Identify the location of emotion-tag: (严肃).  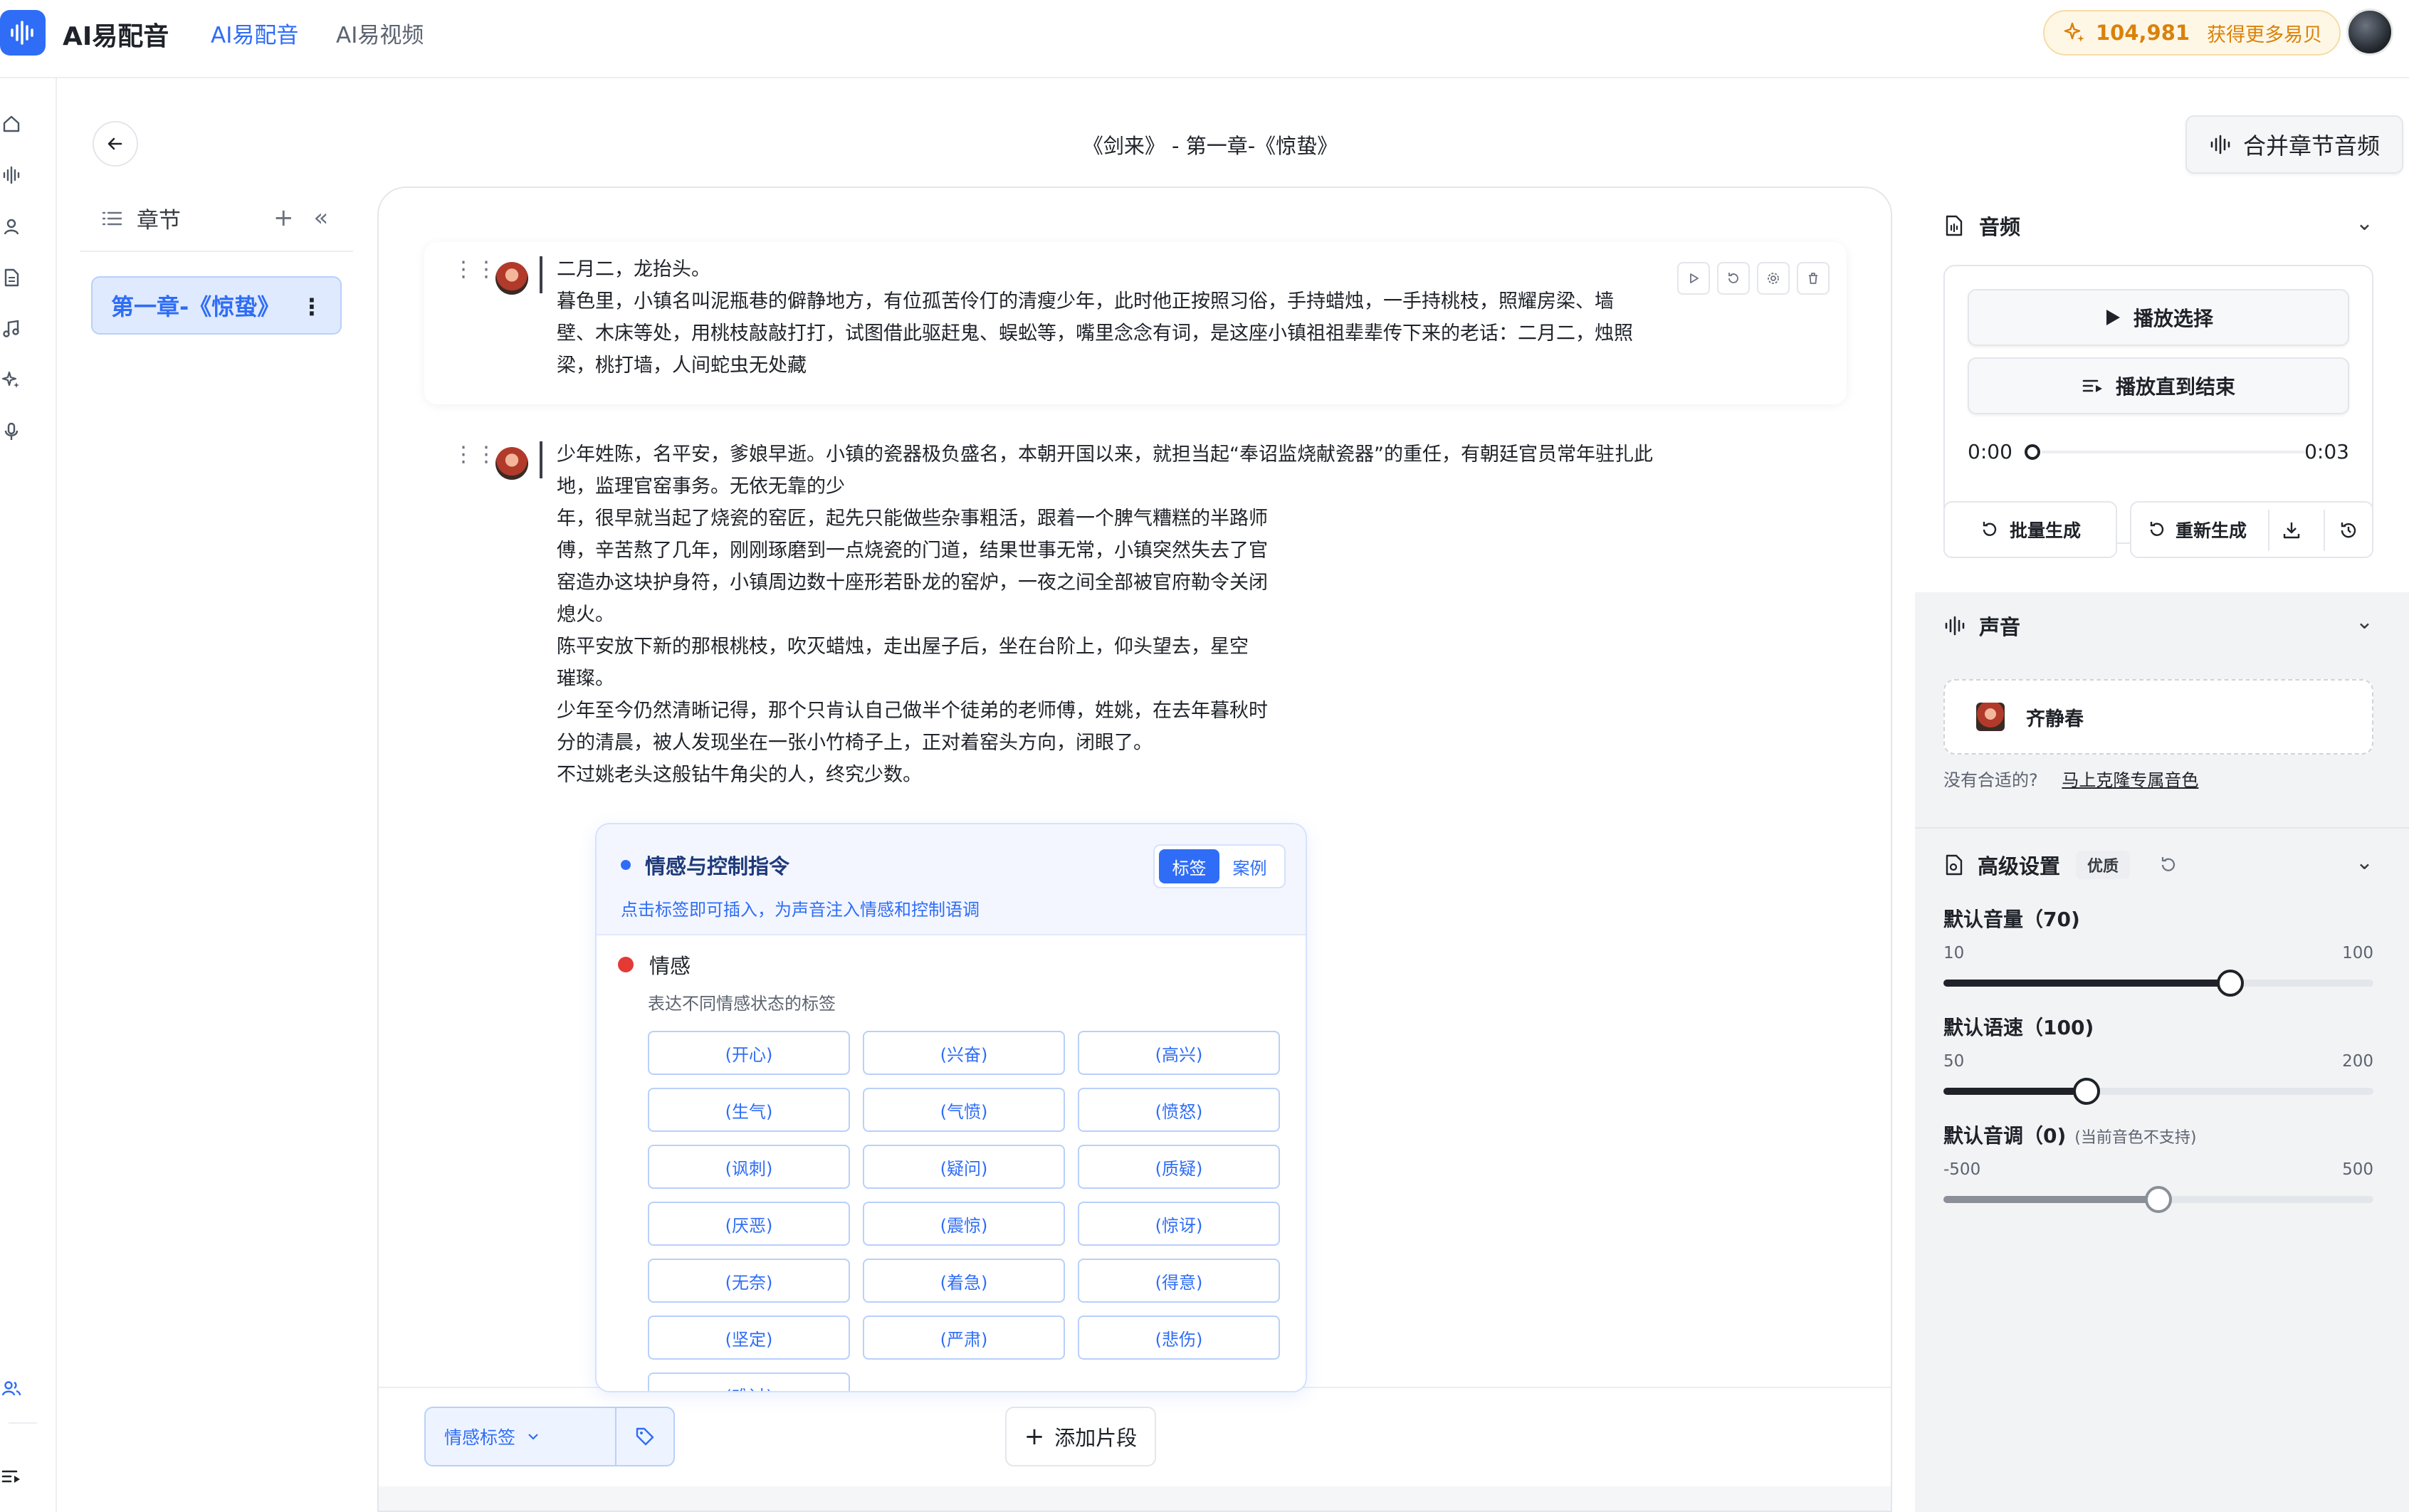
(964, 1338).